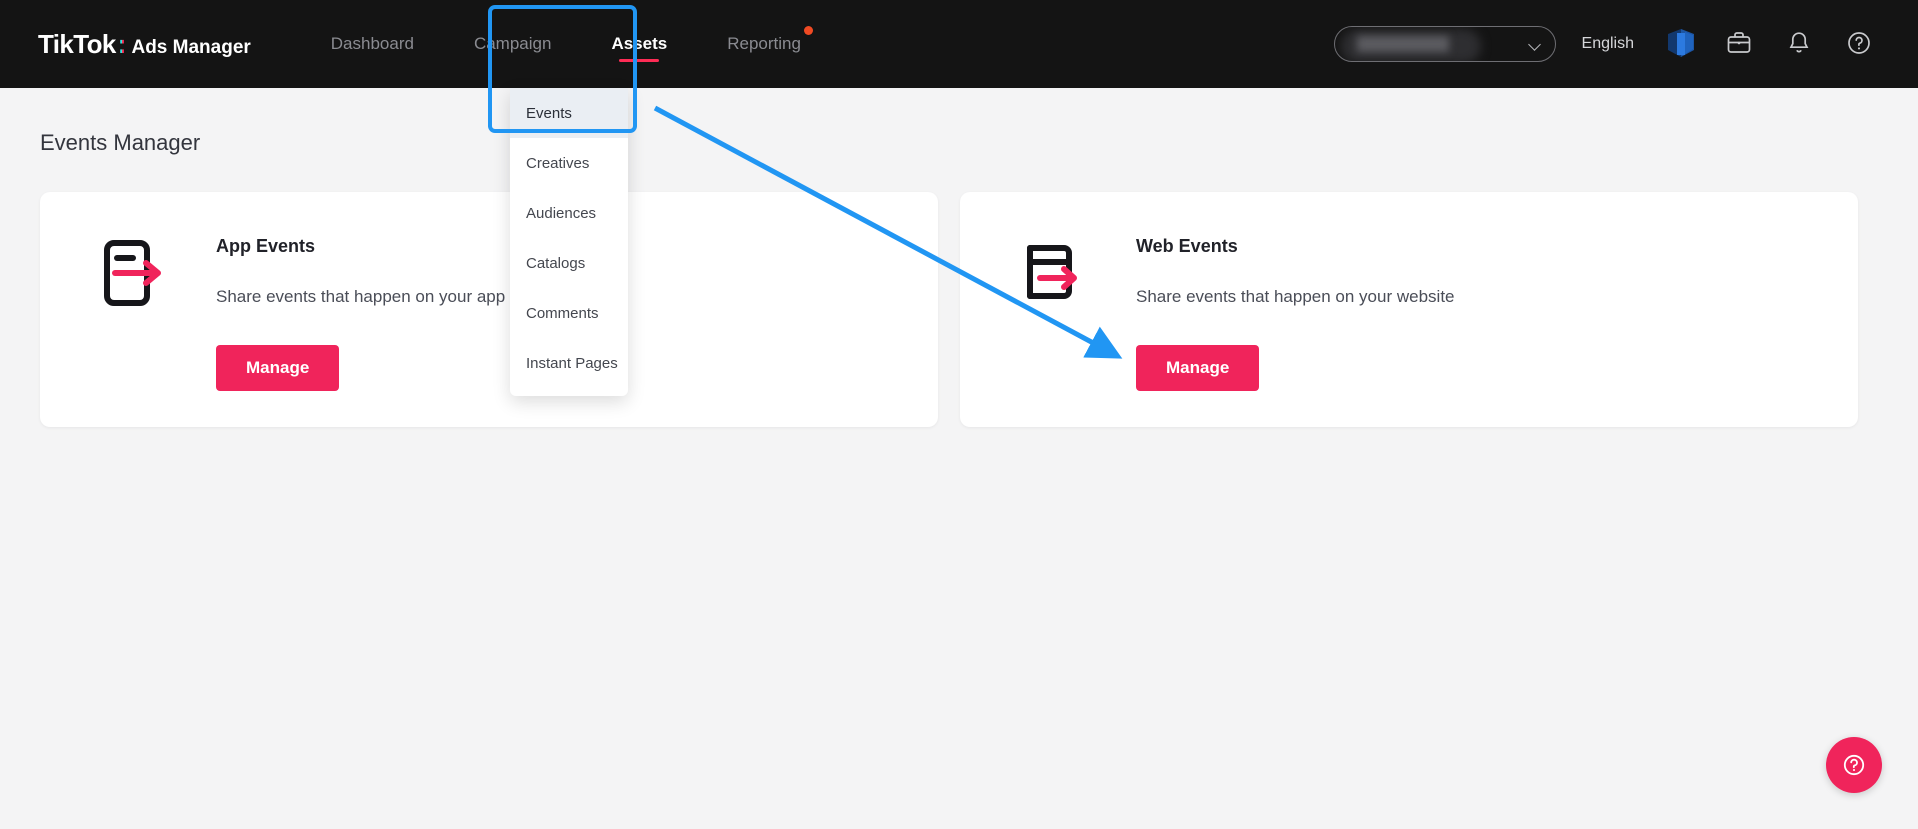 The width and height of the screenshot is (1918, 829). I want to click on menu-label-catalogs: Catalogs, so click(556, 263).